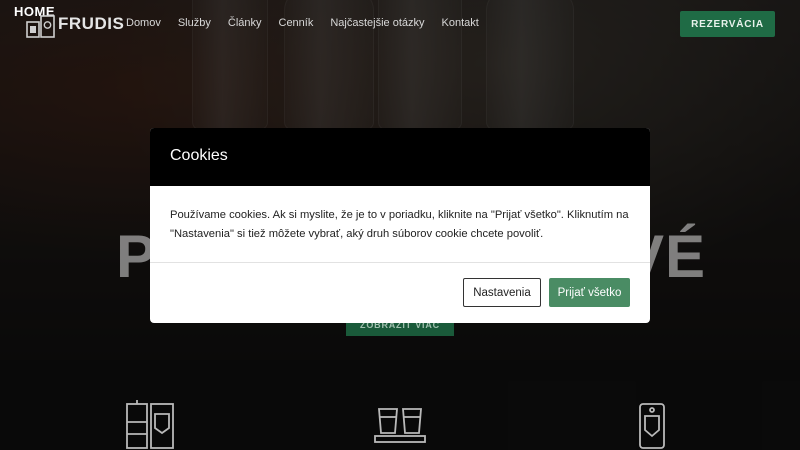 This screenshot has height=450, width=800. I want to click on reservation-button: REZERVÁCIA, so click(727, 24).